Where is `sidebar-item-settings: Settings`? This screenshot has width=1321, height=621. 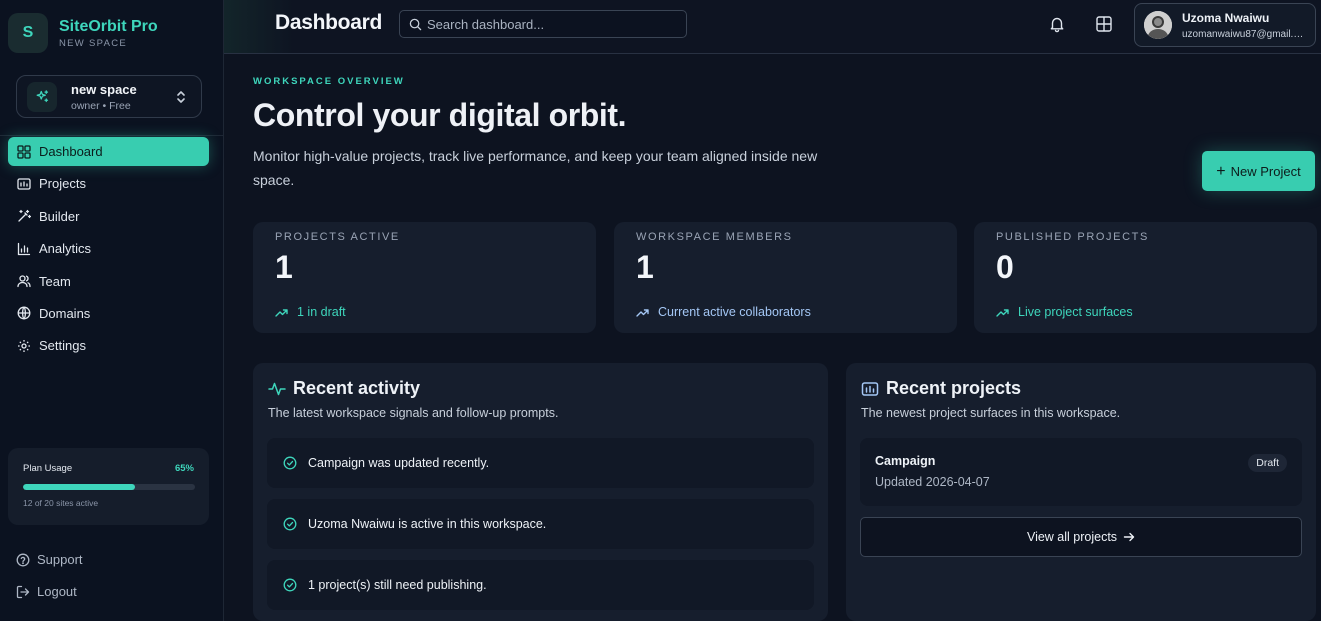 sidebar-item-settings: Settings is located at coordinates (108, 345).